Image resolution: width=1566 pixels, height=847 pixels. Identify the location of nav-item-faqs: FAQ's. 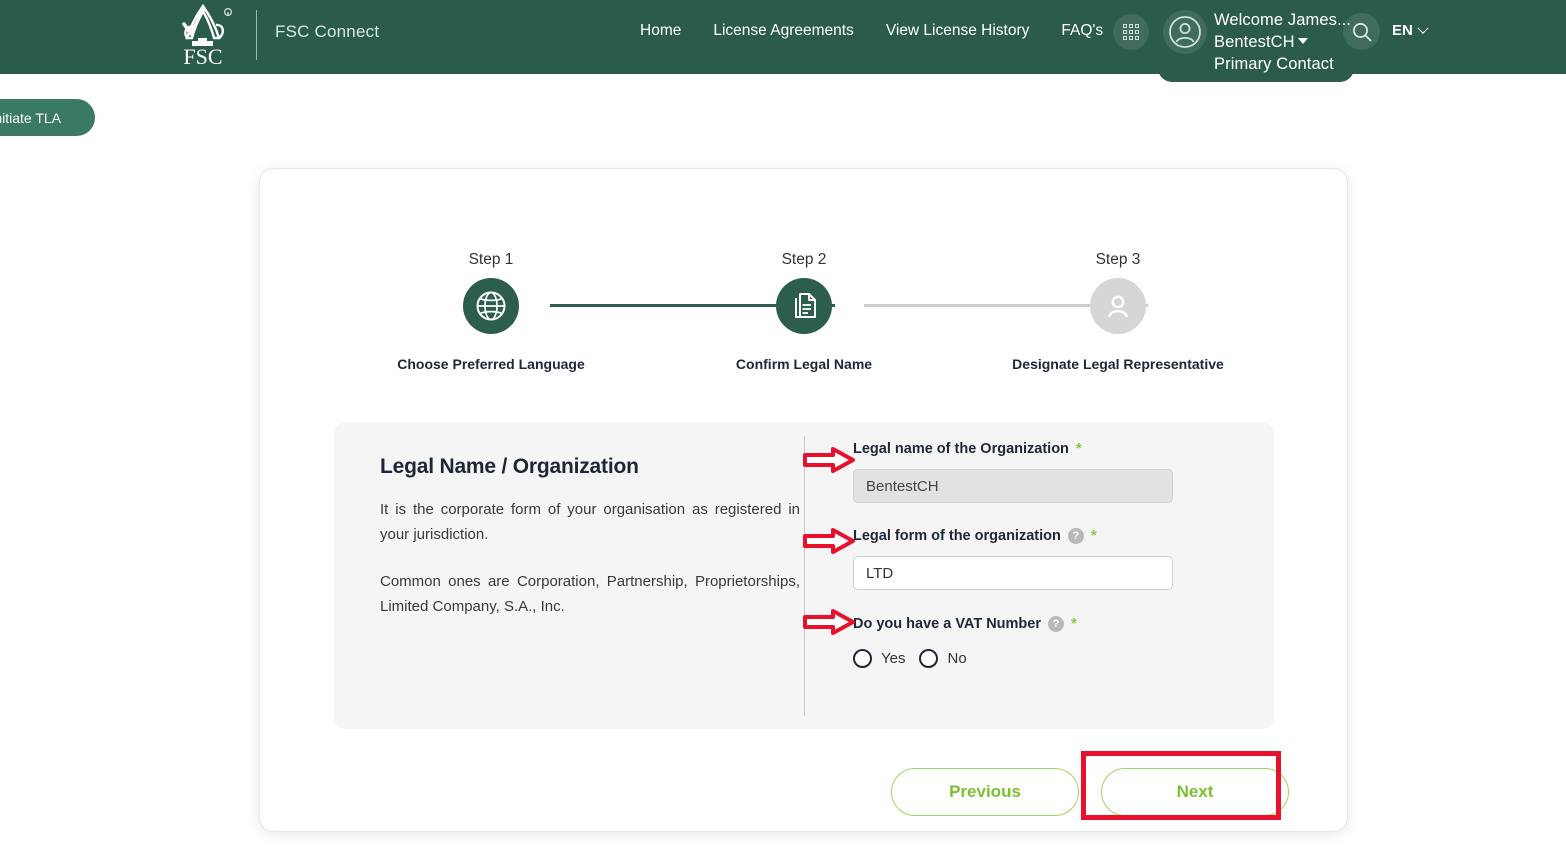
(1082, 31).